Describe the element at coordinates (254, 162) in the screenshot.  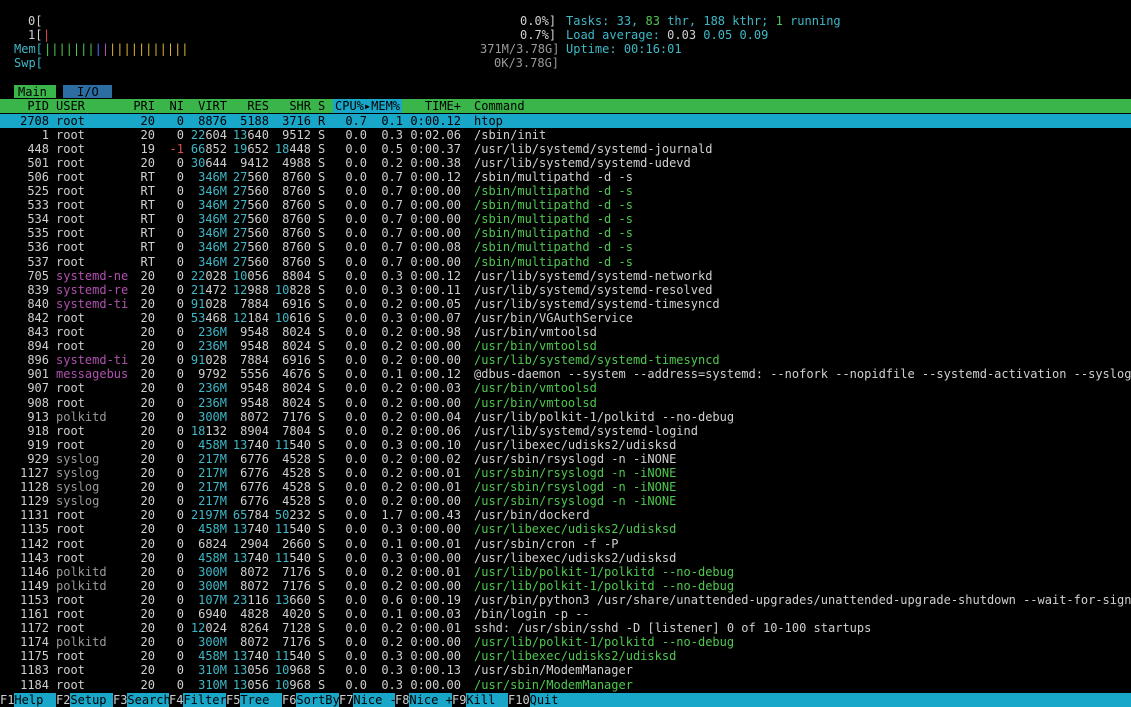
I see `cell-res: 9412` at that location.